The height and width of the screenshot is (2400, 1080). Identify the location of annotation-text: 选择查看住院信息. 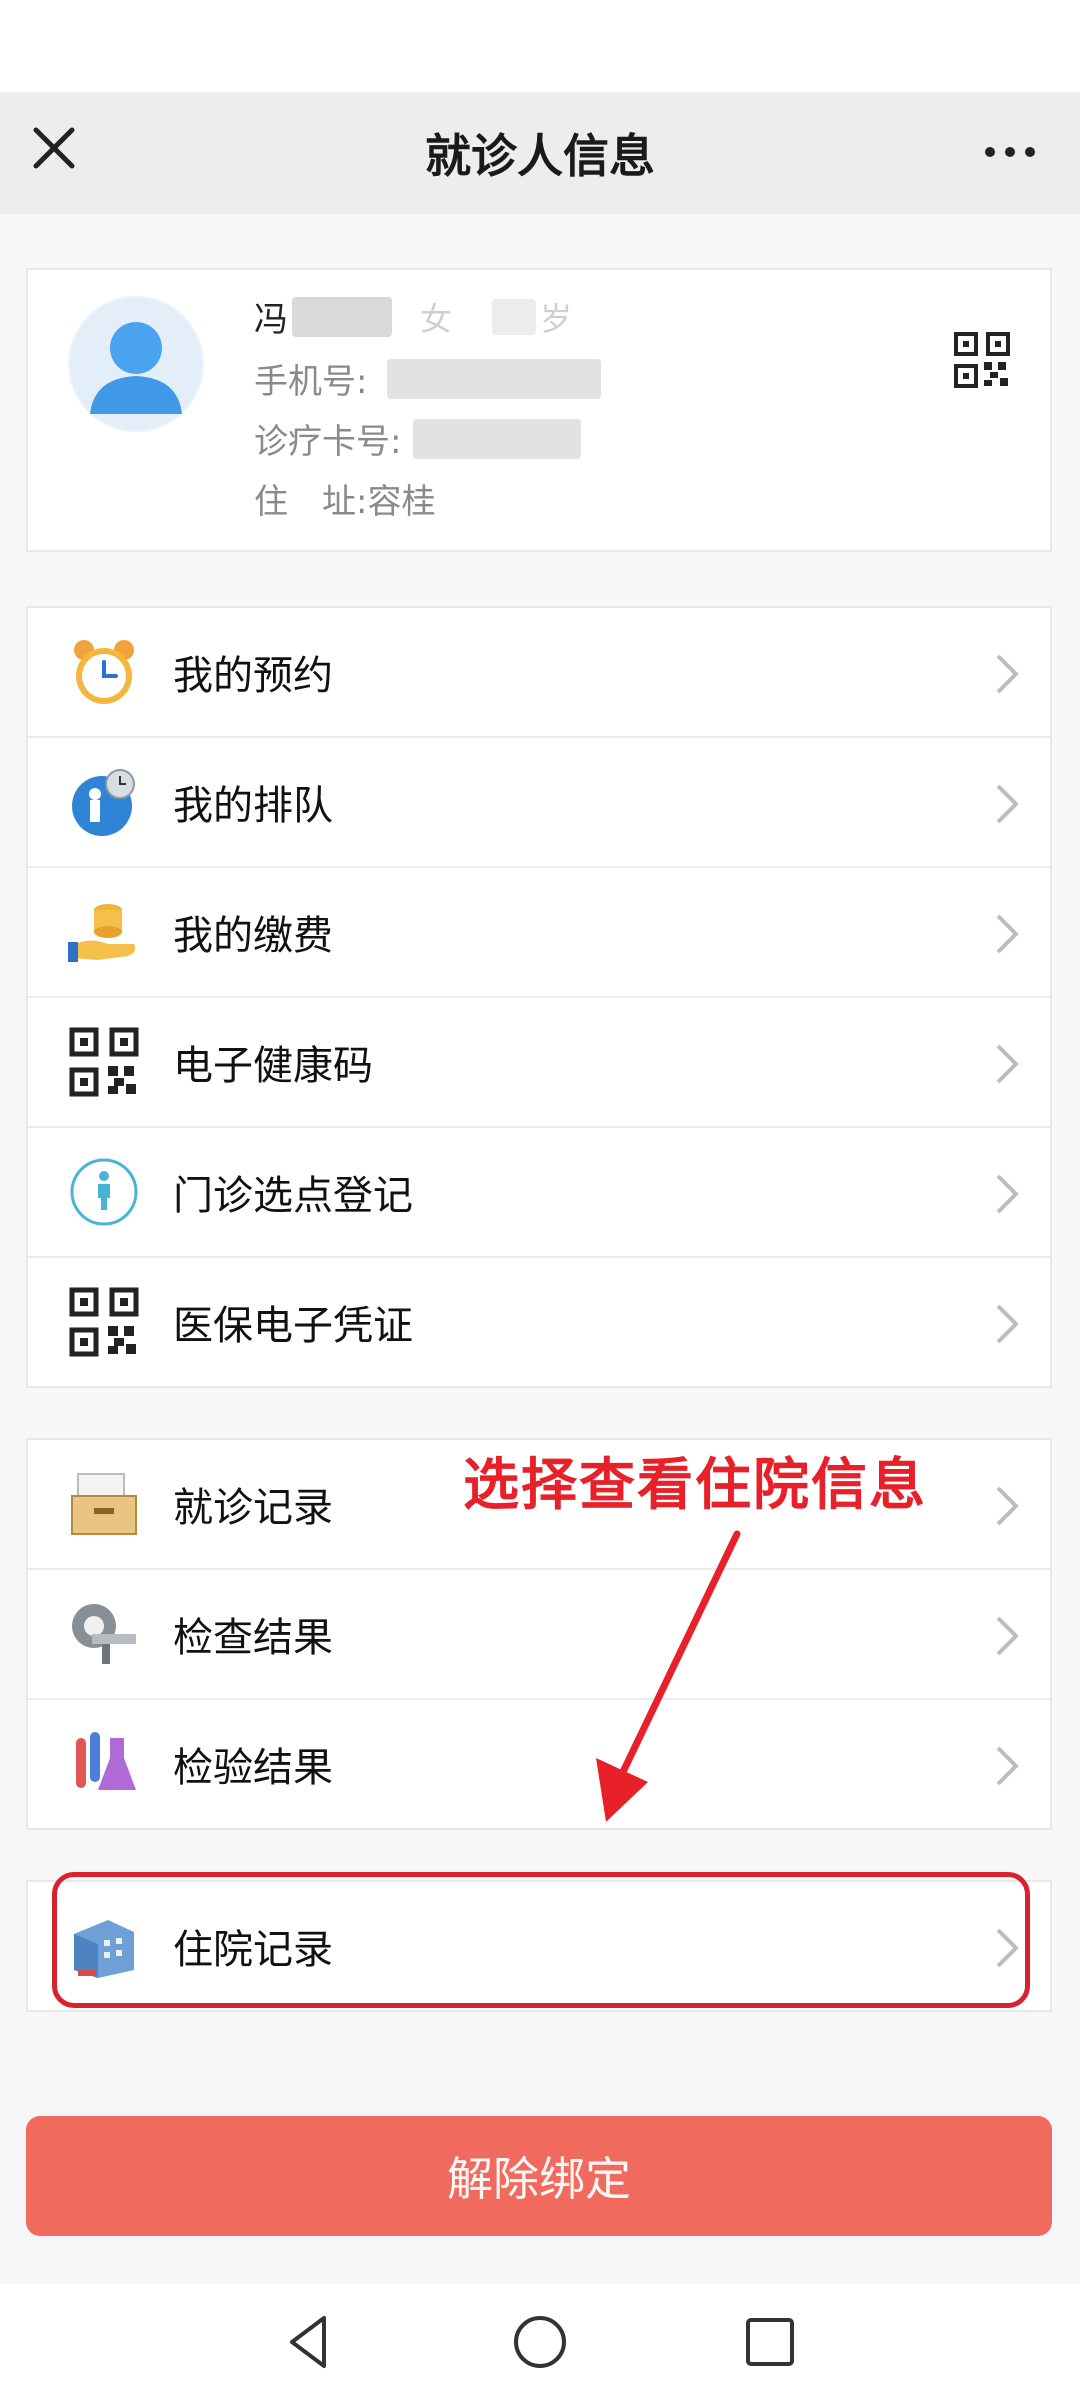
(695, 1485).